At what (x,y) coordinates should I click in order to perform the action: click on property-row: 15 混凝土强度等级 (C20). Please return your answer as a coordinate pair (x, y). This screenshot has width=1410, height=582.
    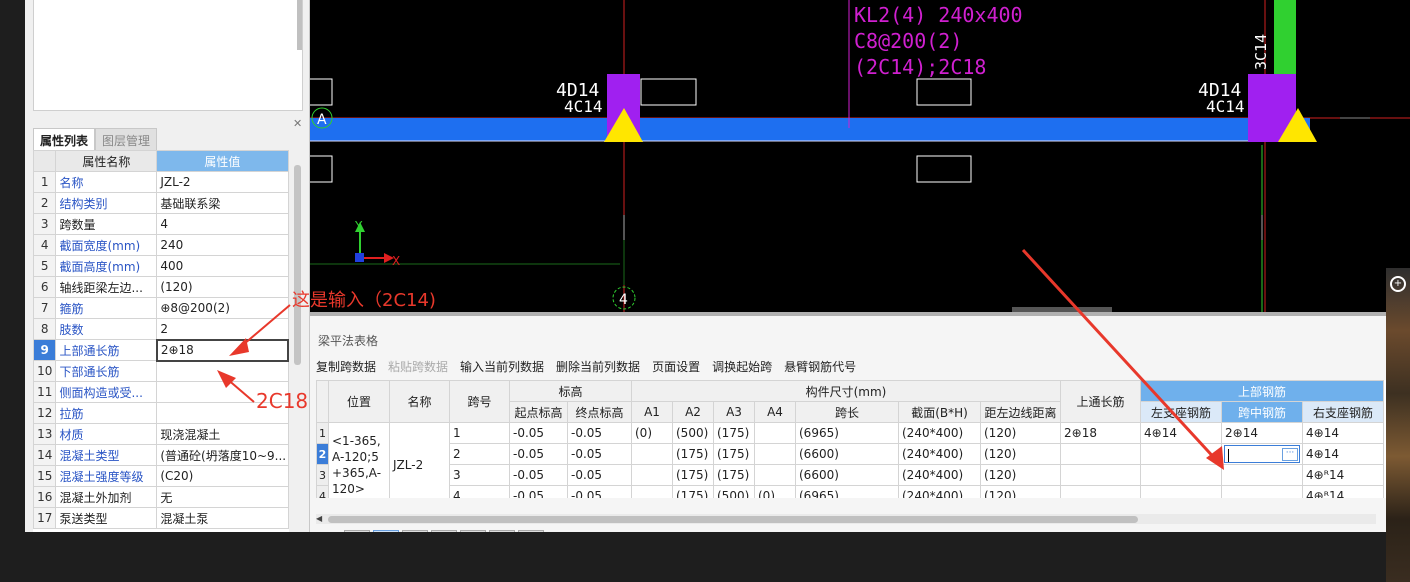
    Looking at the image, I should click on (161, 476).